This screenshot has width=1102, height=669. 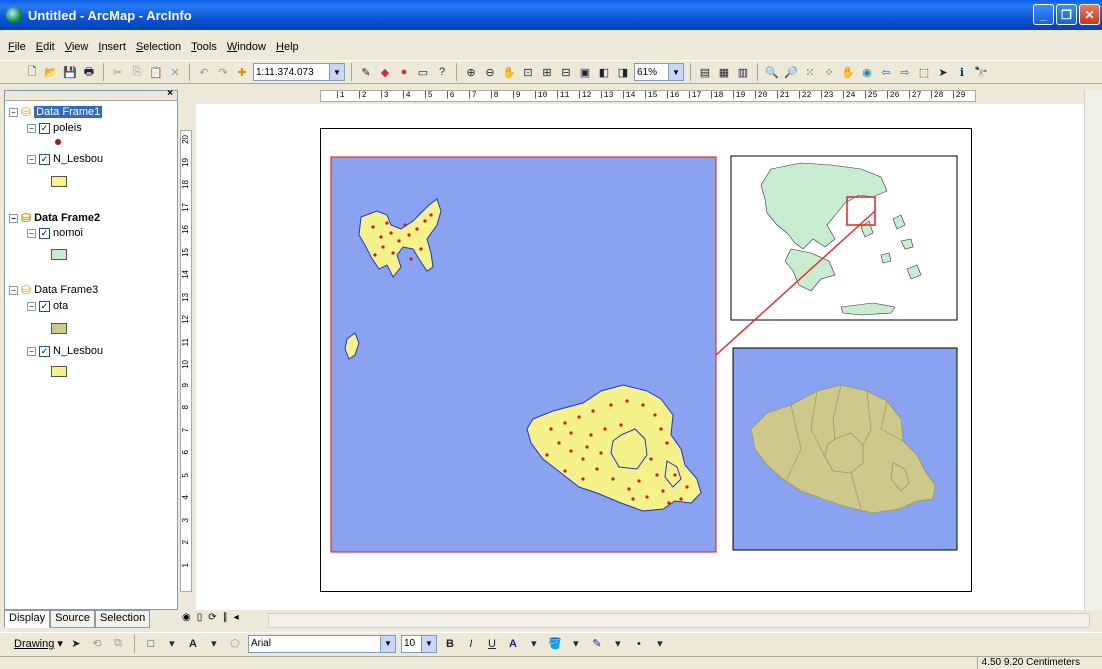 I want to click on arctoolbox-icon: ◆, so click(x=385, y=72).